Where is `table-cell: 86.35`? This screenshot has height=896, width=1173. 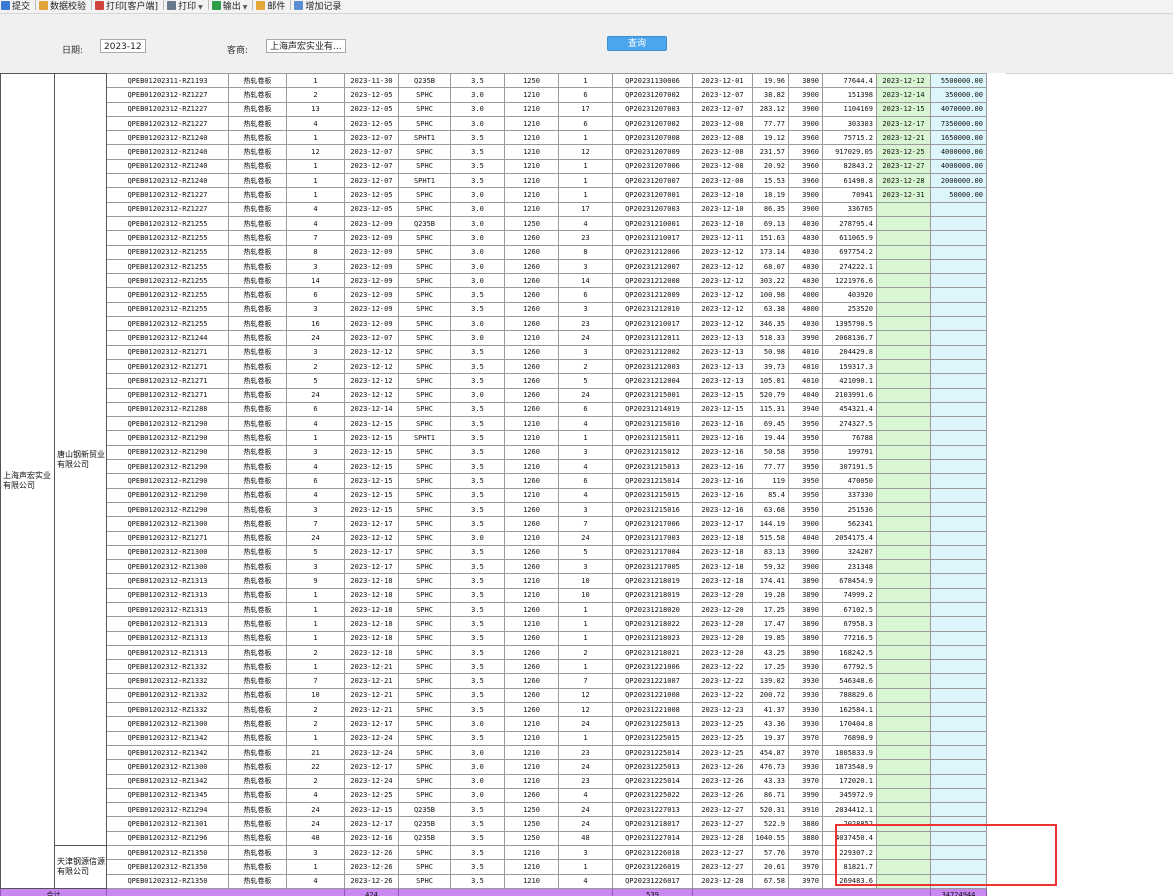
table-cell: 86.35 is located at coordinates (770, 209).